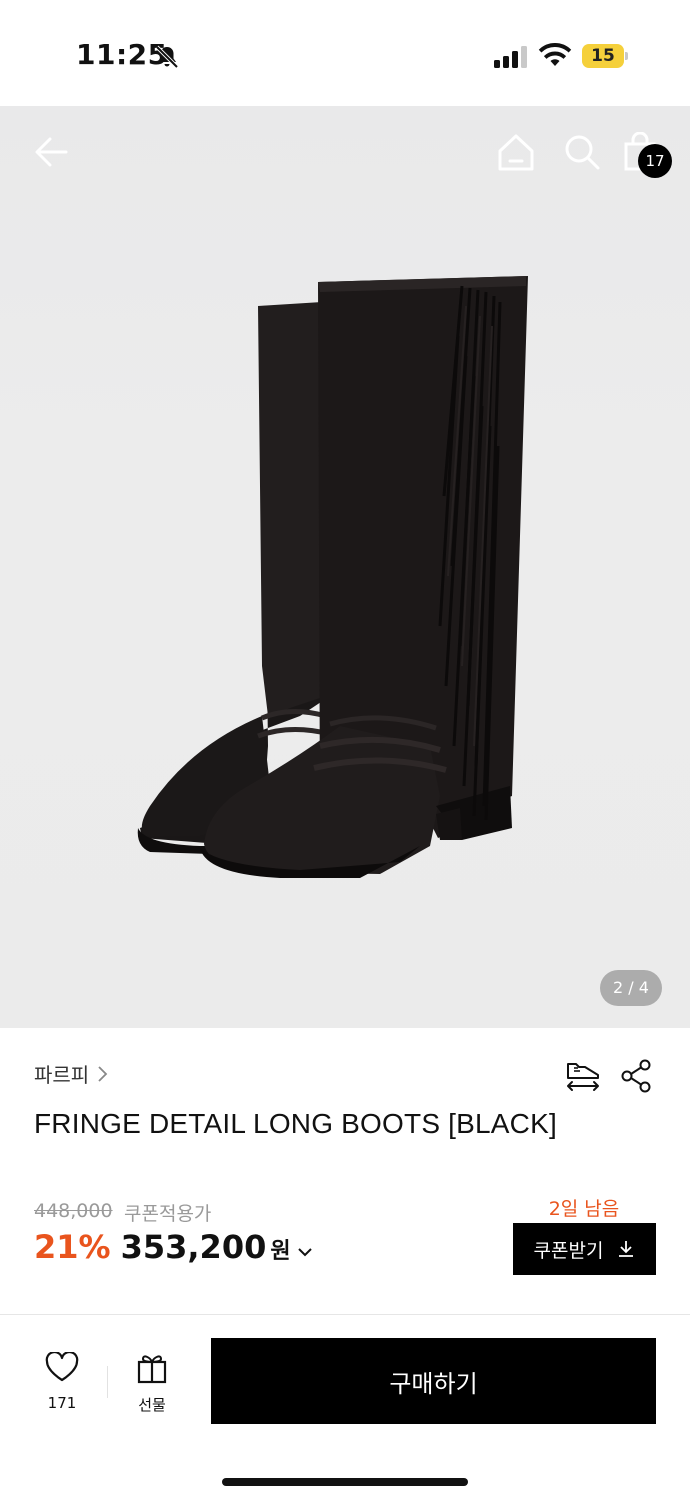  What do you see at coordinates (631, 988) in the screenshot?
I see `image-page-indicator: 2 / 4` at bounding box center [631, 988].